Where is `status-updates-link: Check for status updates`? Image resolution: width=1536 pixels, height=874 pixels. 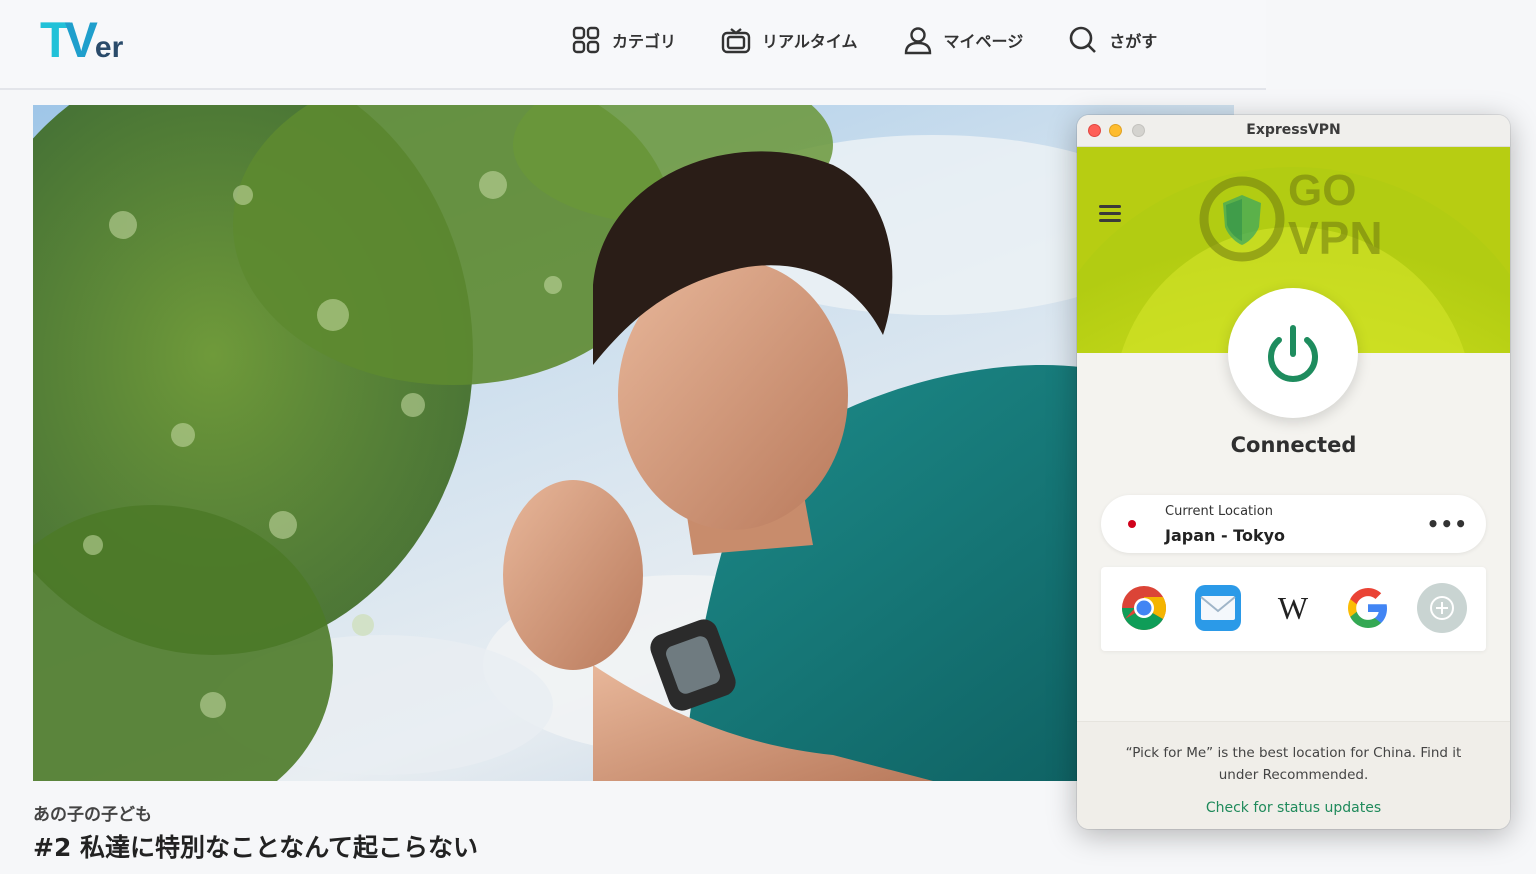 status-updates-link: Check for status updates is located at coordinates (1293, 808).